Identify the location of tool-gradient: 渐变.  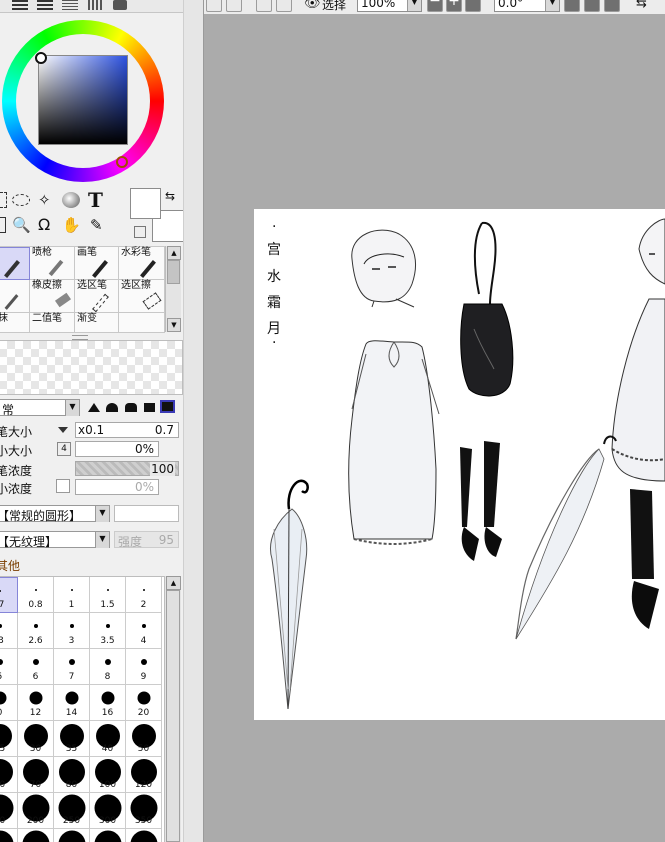
(97, 323).